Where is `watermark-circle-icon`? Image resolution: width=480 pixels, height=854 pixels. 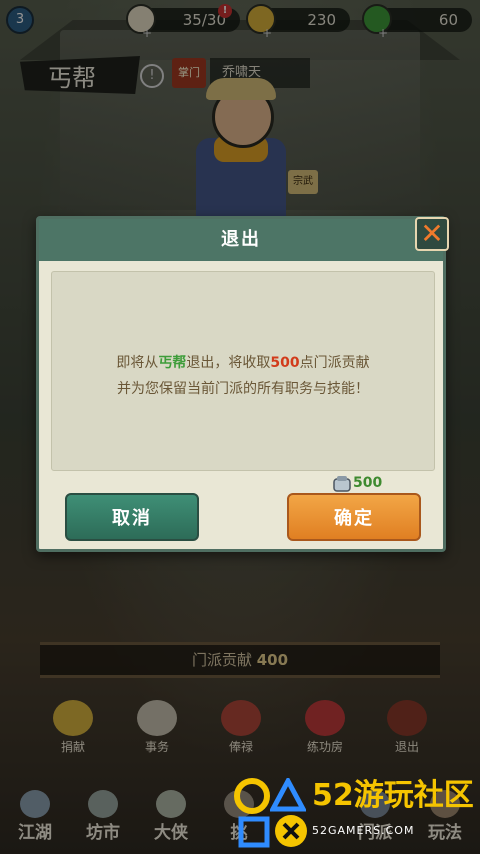
watermark-circle-icon is located at coordinates (252, 796).